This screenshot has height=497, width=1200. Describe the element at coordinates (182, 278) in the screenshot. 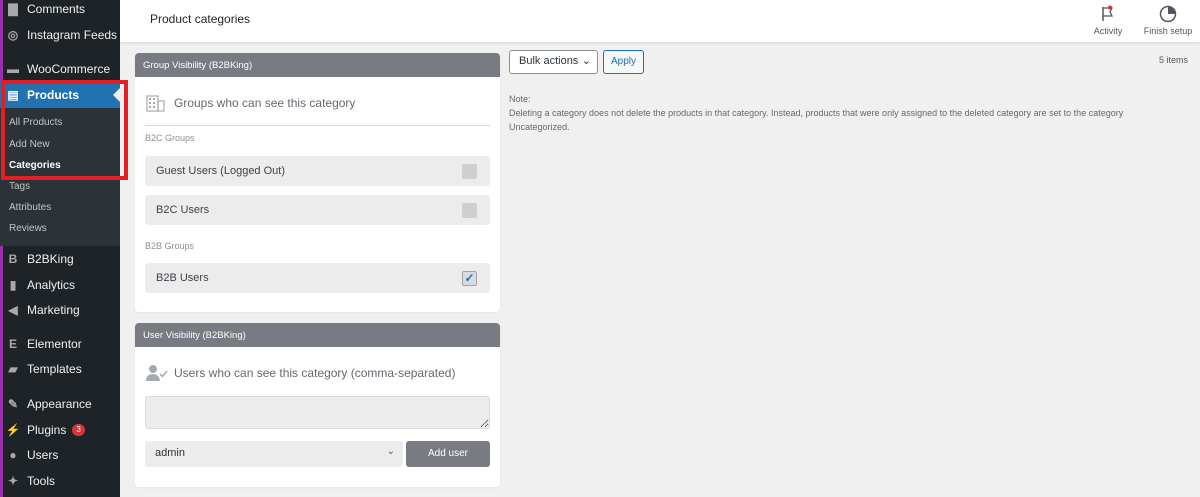

I see `group-label-text: B2B Users` at that location.